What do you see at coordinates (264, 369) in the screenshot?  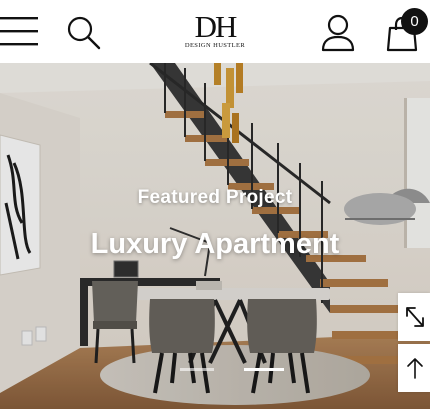 I see `slider-dot-active` at bounding box center [264, 369].